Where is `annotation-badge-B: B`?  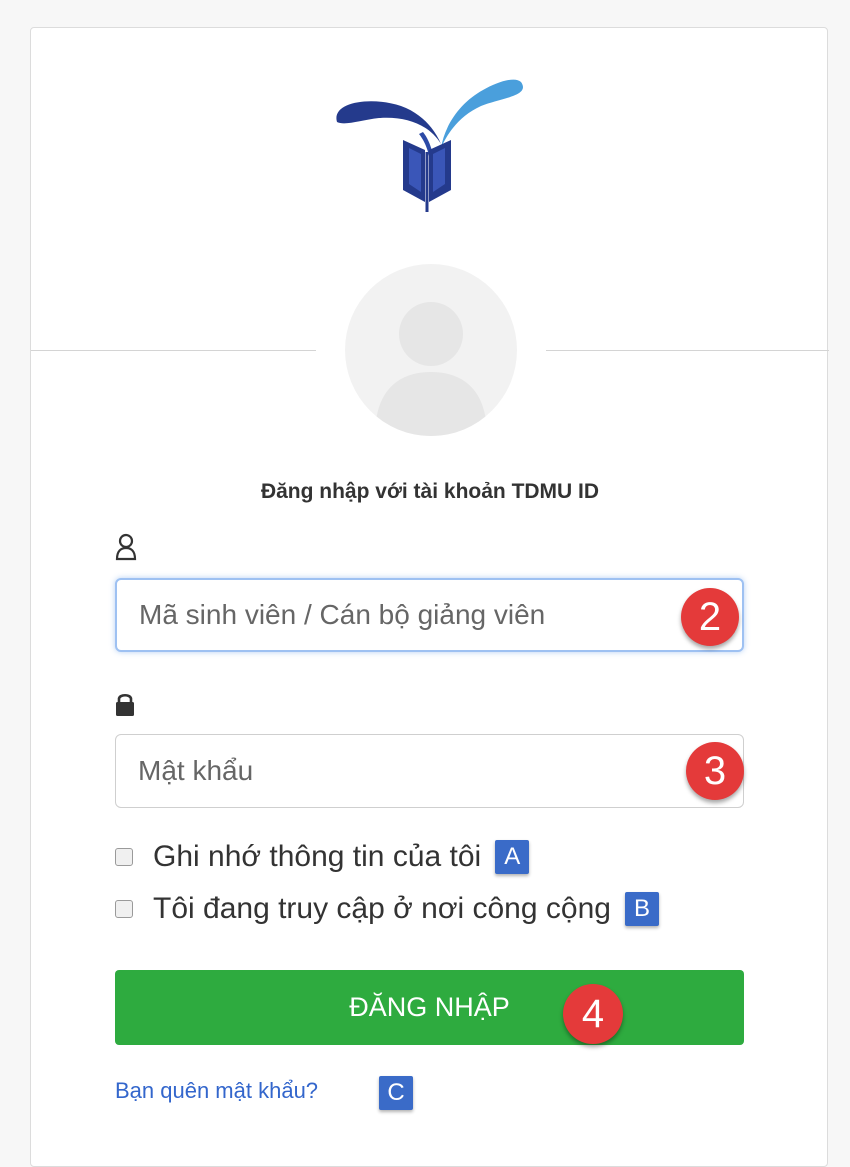
annotation-badge-B: B is located at coordinates (641, 909).